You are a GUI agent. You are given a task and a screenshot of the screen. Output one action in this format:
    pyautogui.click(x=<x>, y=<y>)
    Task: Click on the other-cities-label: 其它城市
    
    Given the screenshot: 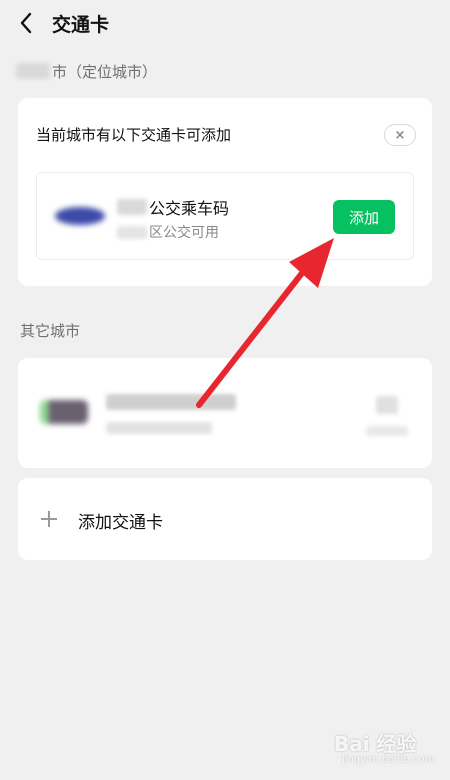 What is the action you would take?
    pyautogui.click(x=50, y=331)
    